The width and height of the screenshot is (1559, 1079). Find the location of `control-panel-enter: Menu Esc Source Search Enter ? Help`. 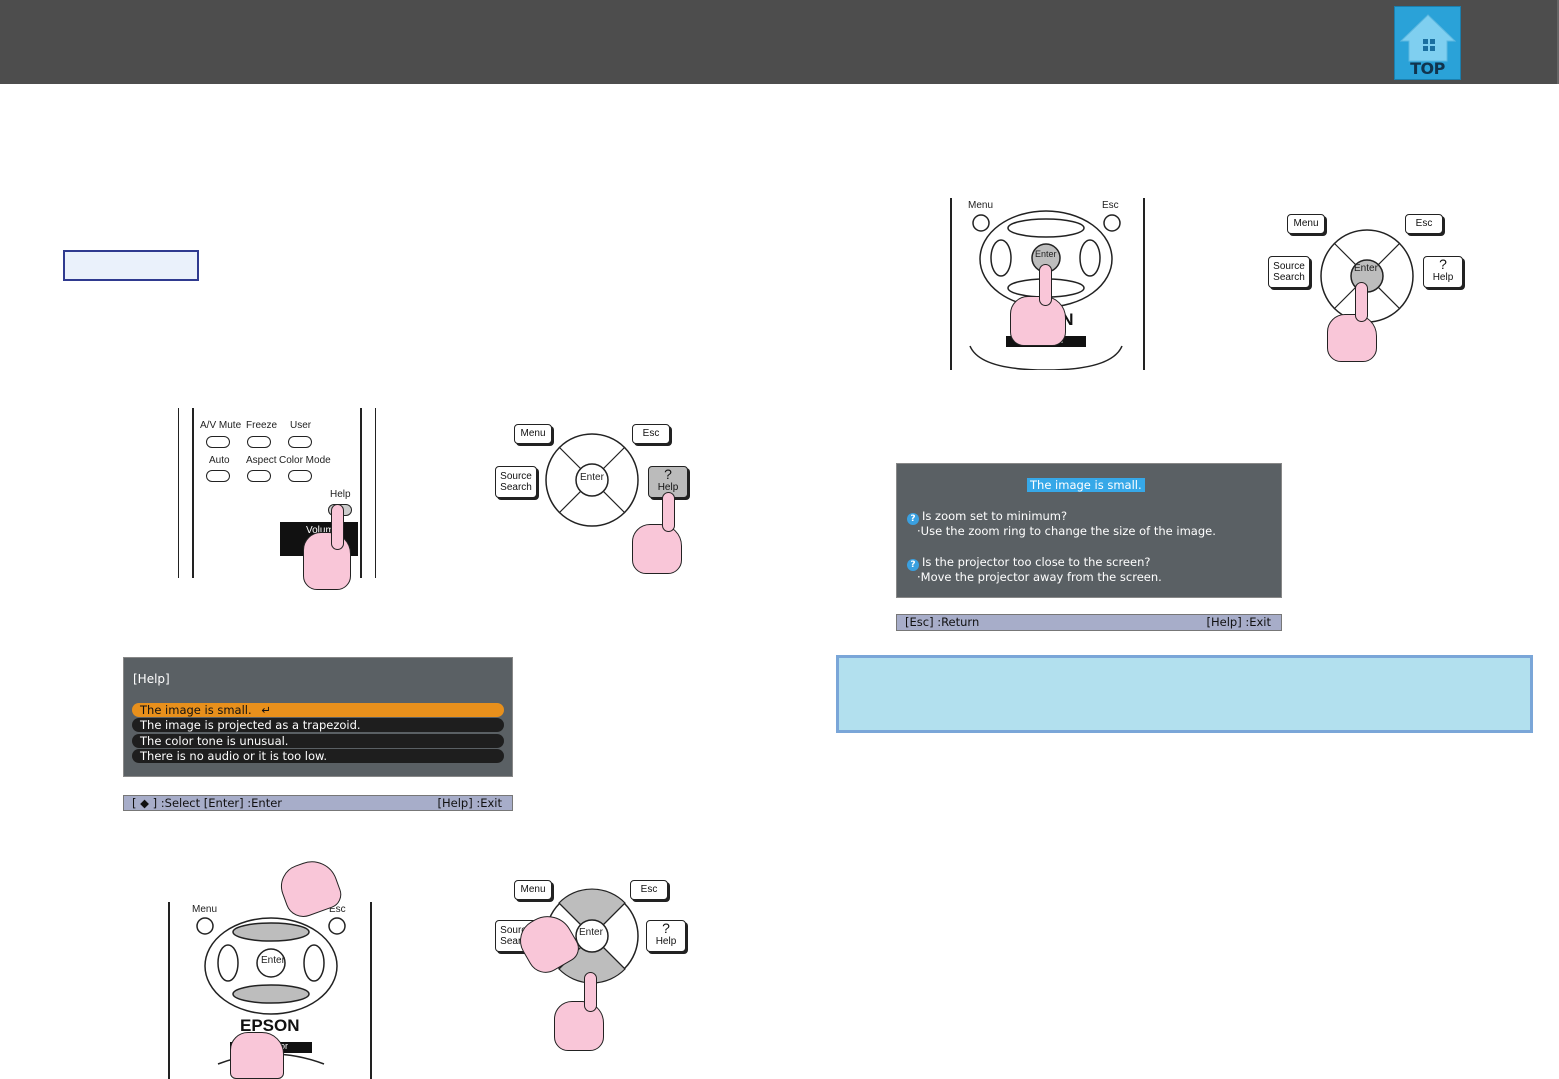

control-panel-enter: Menu Esc Source Search Enter ? Help is located at coordinates (1367, 287).